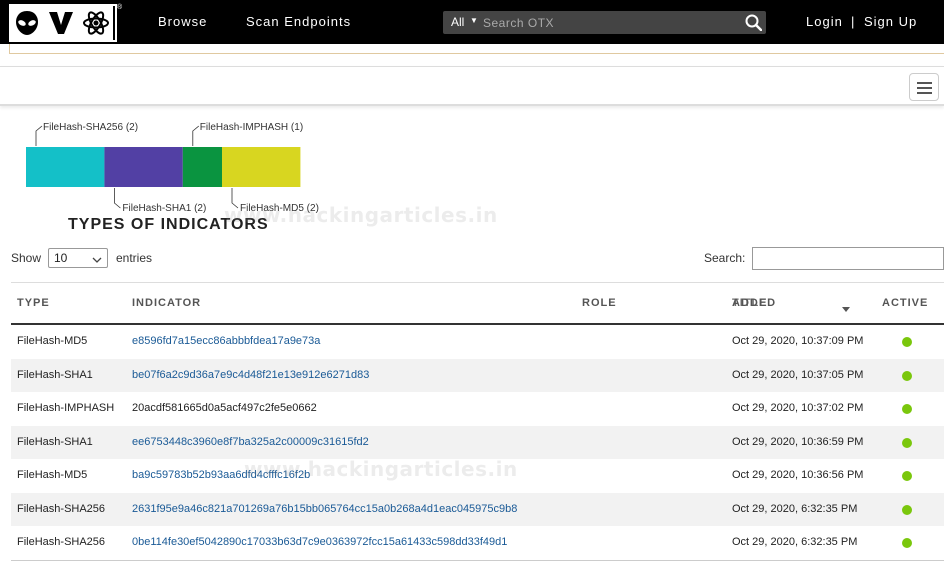  I want to click on otx-logo, so click(63, 23).